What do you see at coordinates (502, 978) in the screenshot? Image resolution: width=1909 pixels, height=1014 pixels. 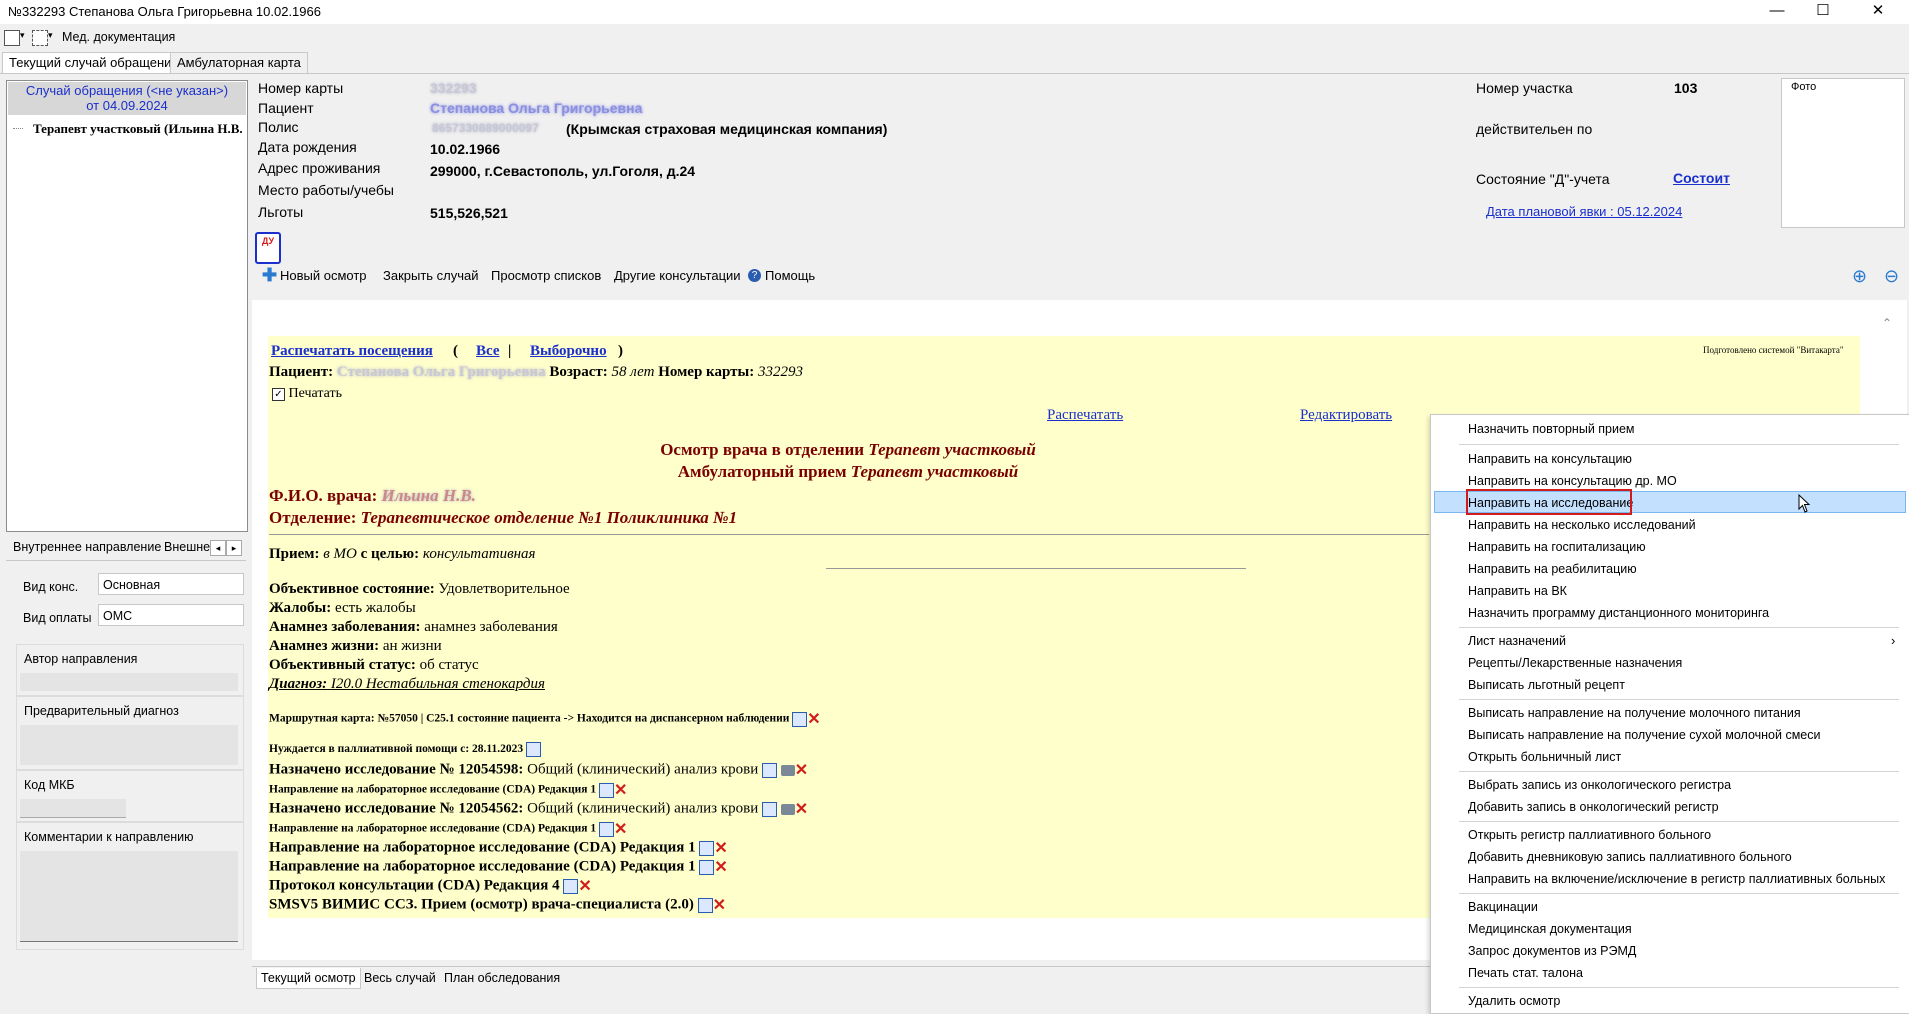 I see `tab-exam-plan: План обследования` at bounding box center [502, 978].